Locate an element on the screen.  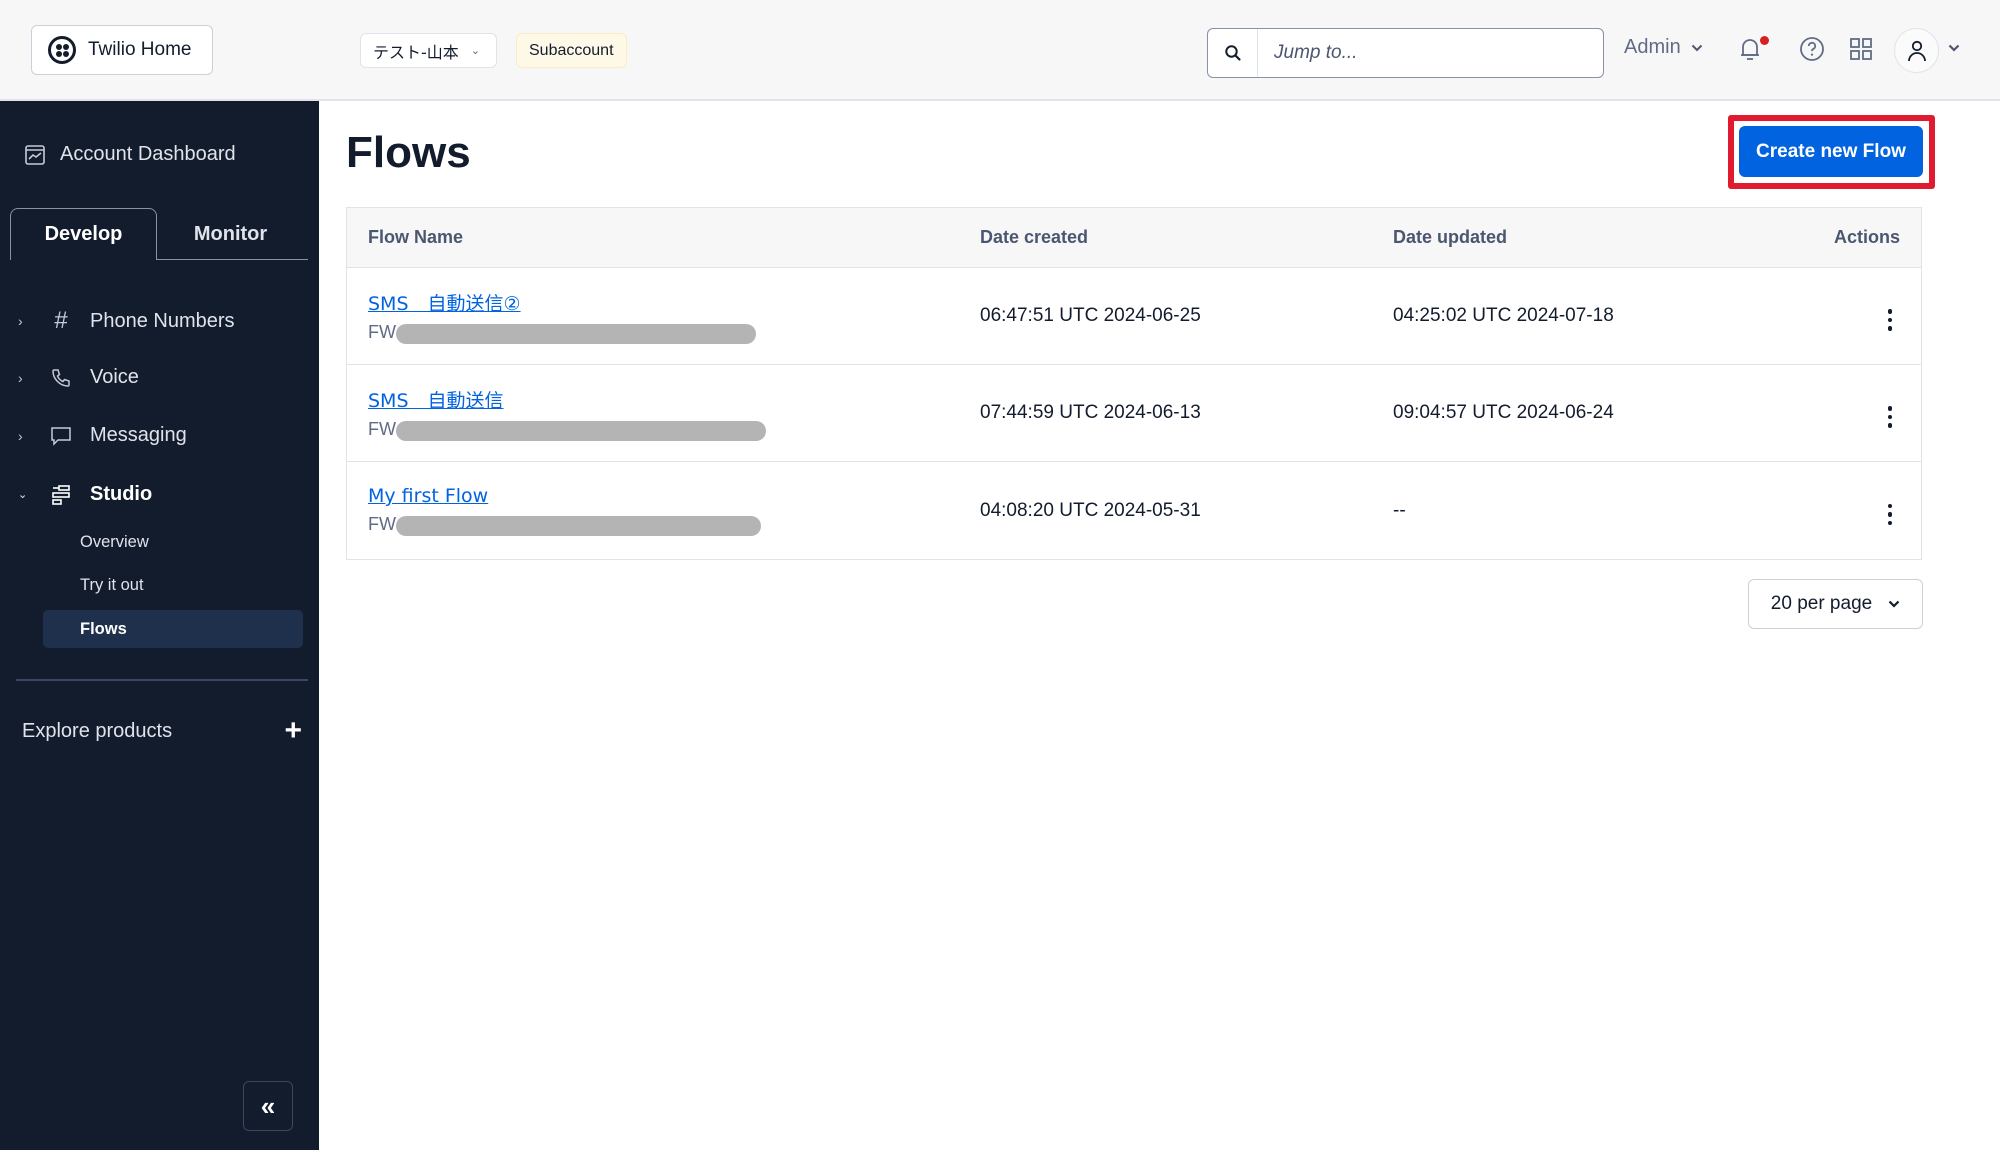
admin-menu: Admin is located at coordinates (1663, 47).